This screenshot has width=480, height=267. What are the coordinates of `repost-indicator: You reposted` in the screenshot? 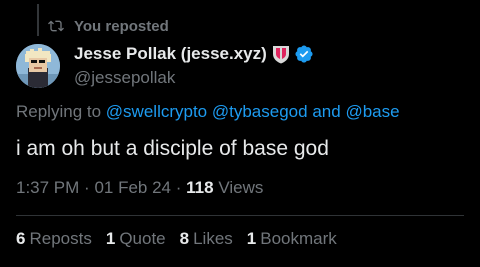 It's located at (108, 26).